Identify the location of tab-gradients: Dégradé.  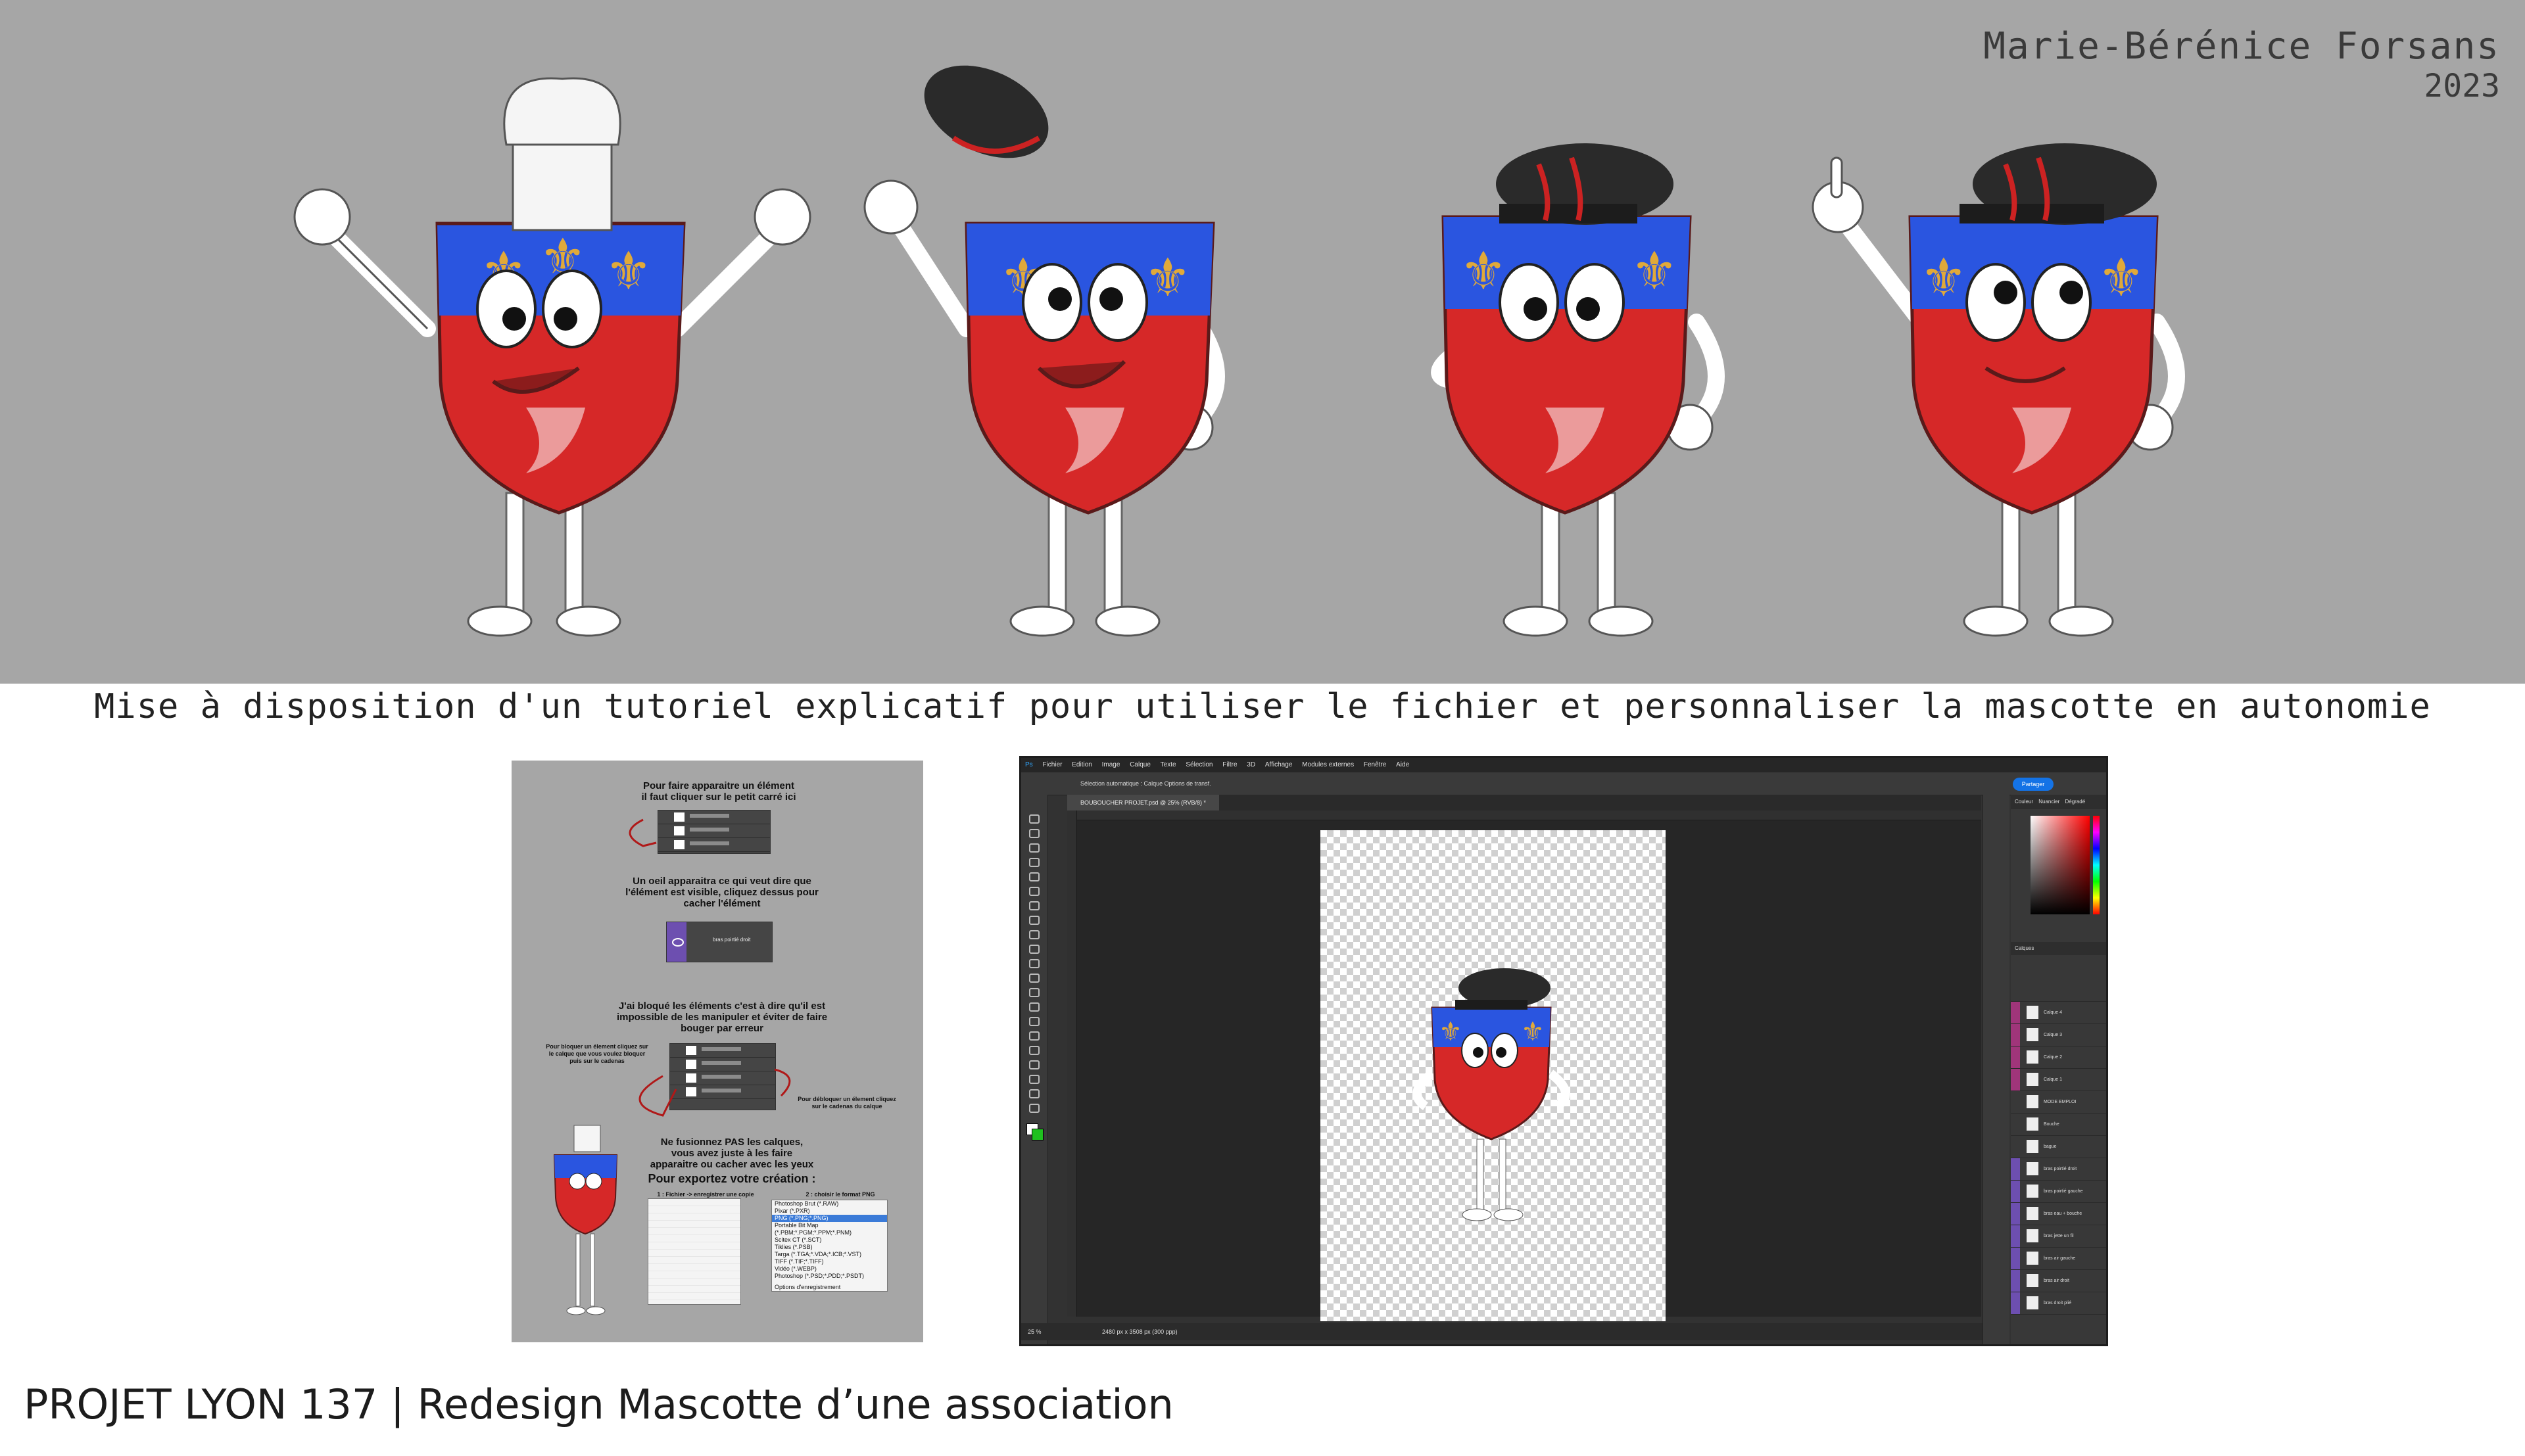
(2075, 802).